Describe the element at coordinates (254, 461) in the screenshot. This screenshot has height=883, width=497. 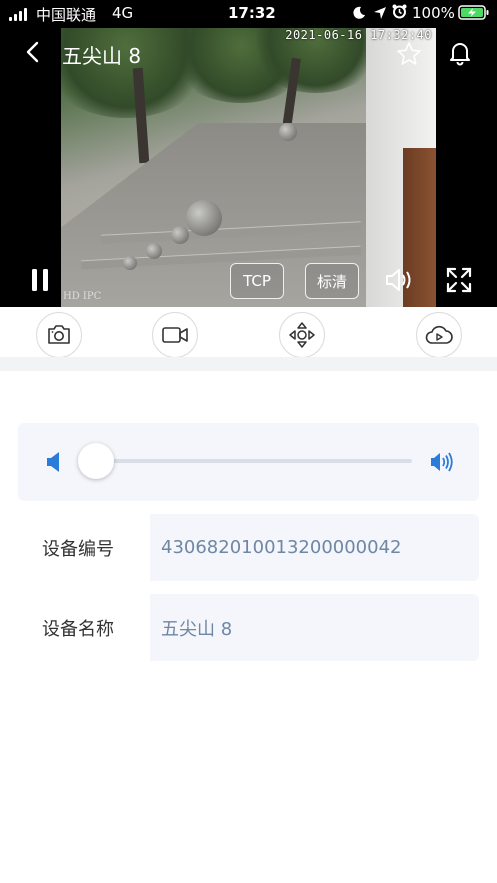
I see `volume-track` at that location.